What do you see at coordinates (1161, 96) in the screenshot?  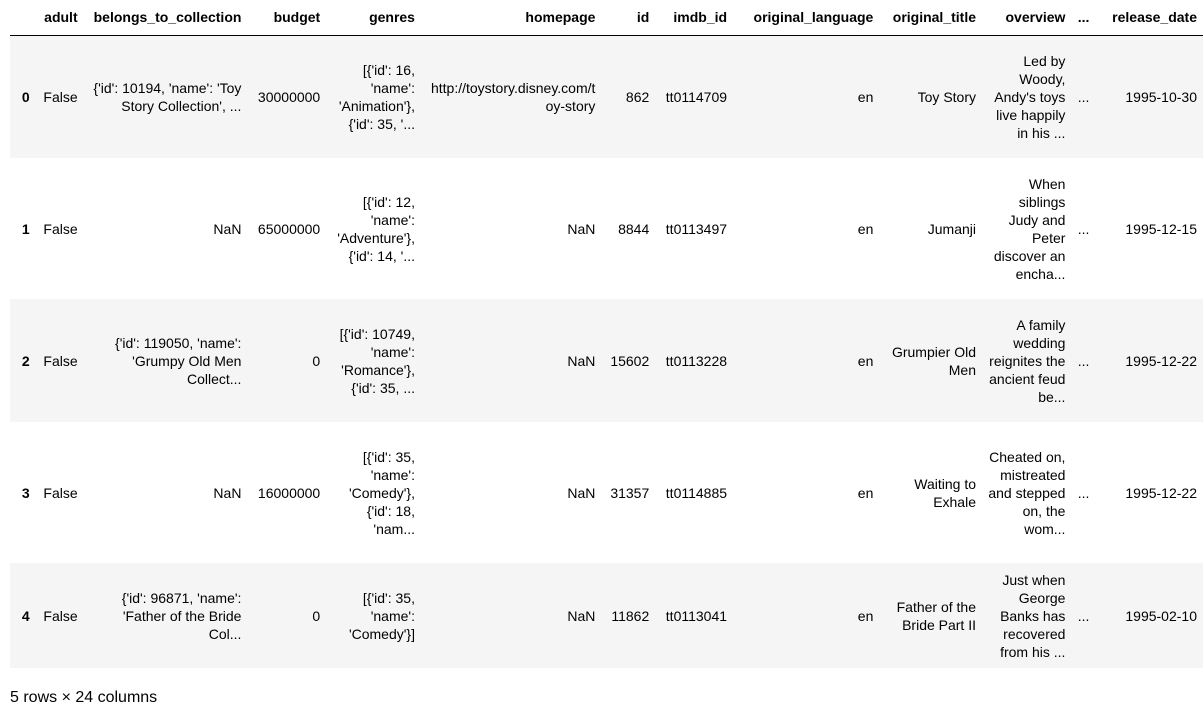 I see `cell-release-date: 1995-10-30` at bounding box center [1161, 96].